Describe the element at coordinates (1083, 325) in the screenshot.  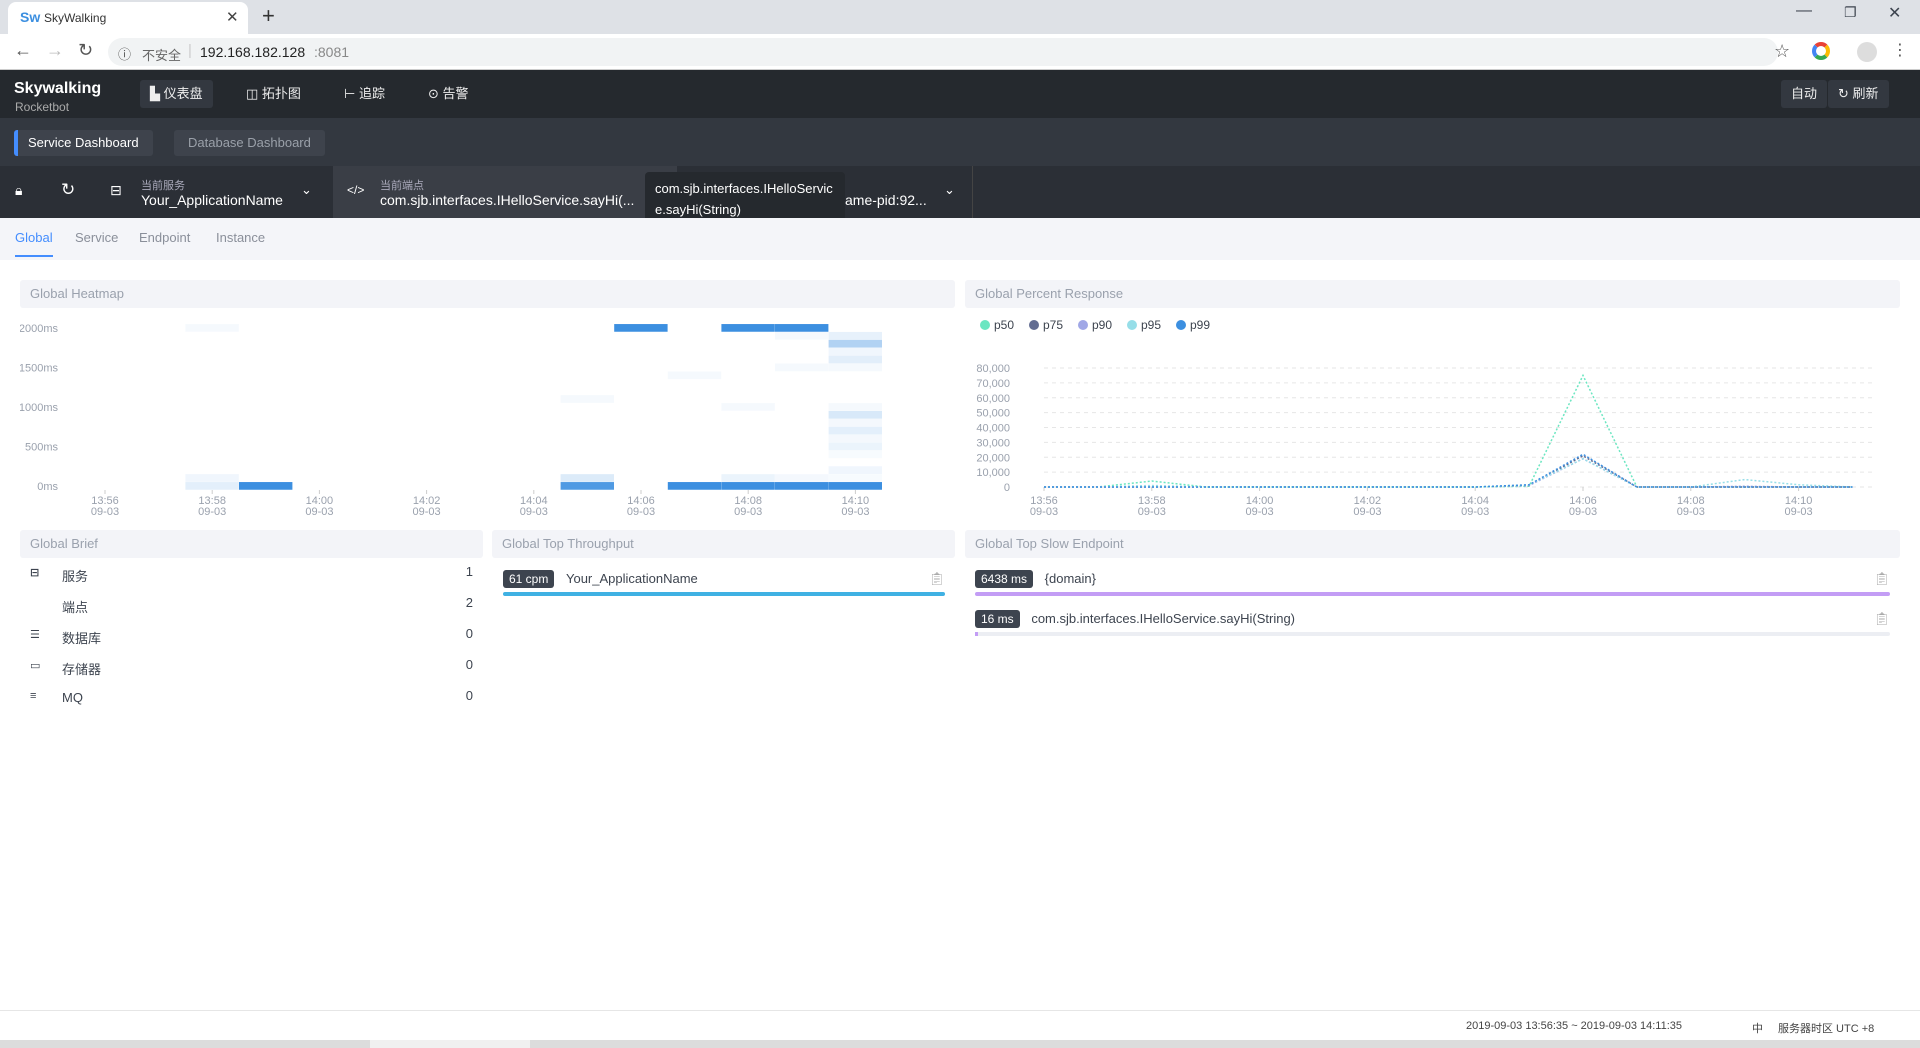
I see `legend-marker-p90` at that location.